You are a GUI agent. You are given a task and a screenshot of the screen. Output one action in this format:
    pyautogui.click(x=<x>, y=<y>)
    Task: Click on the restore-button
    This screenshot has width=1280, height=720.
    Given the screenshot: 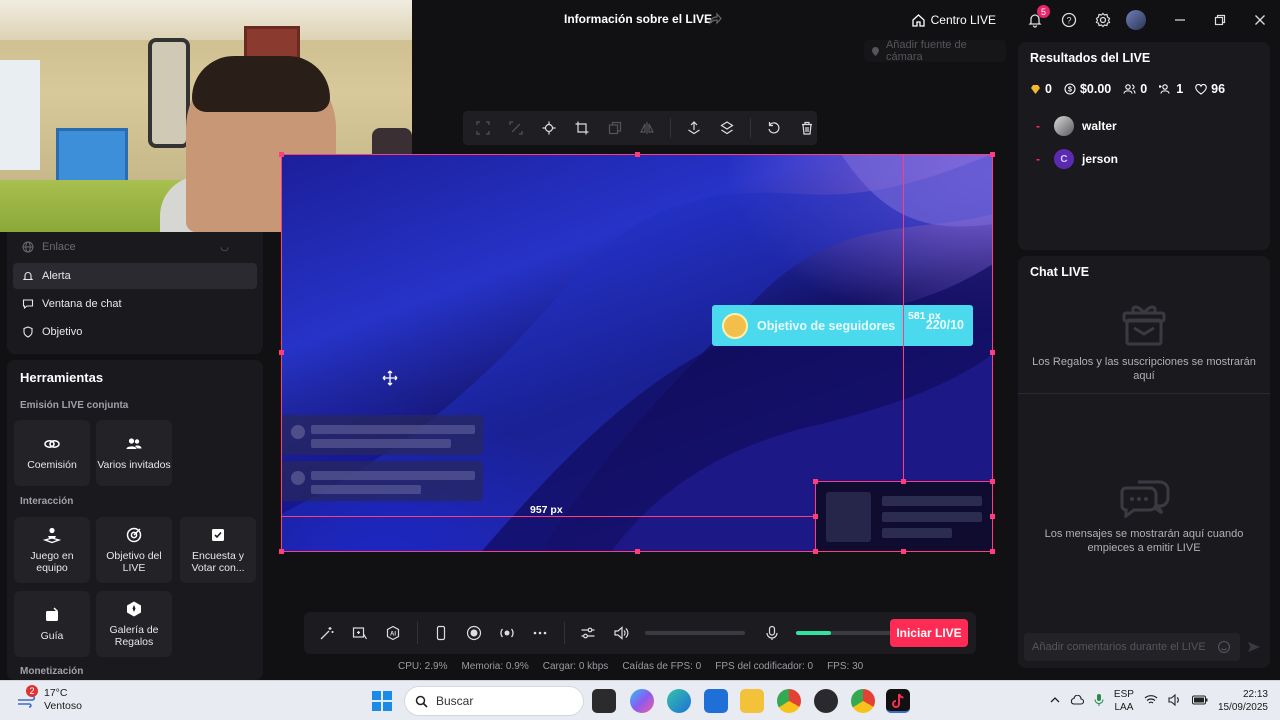 What is the action you would take?
    pyautogui.click(x=1220, y=20)
    